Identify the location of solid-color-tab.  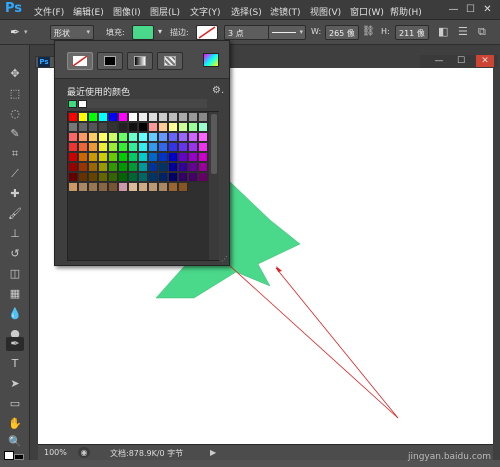
(110, 61).